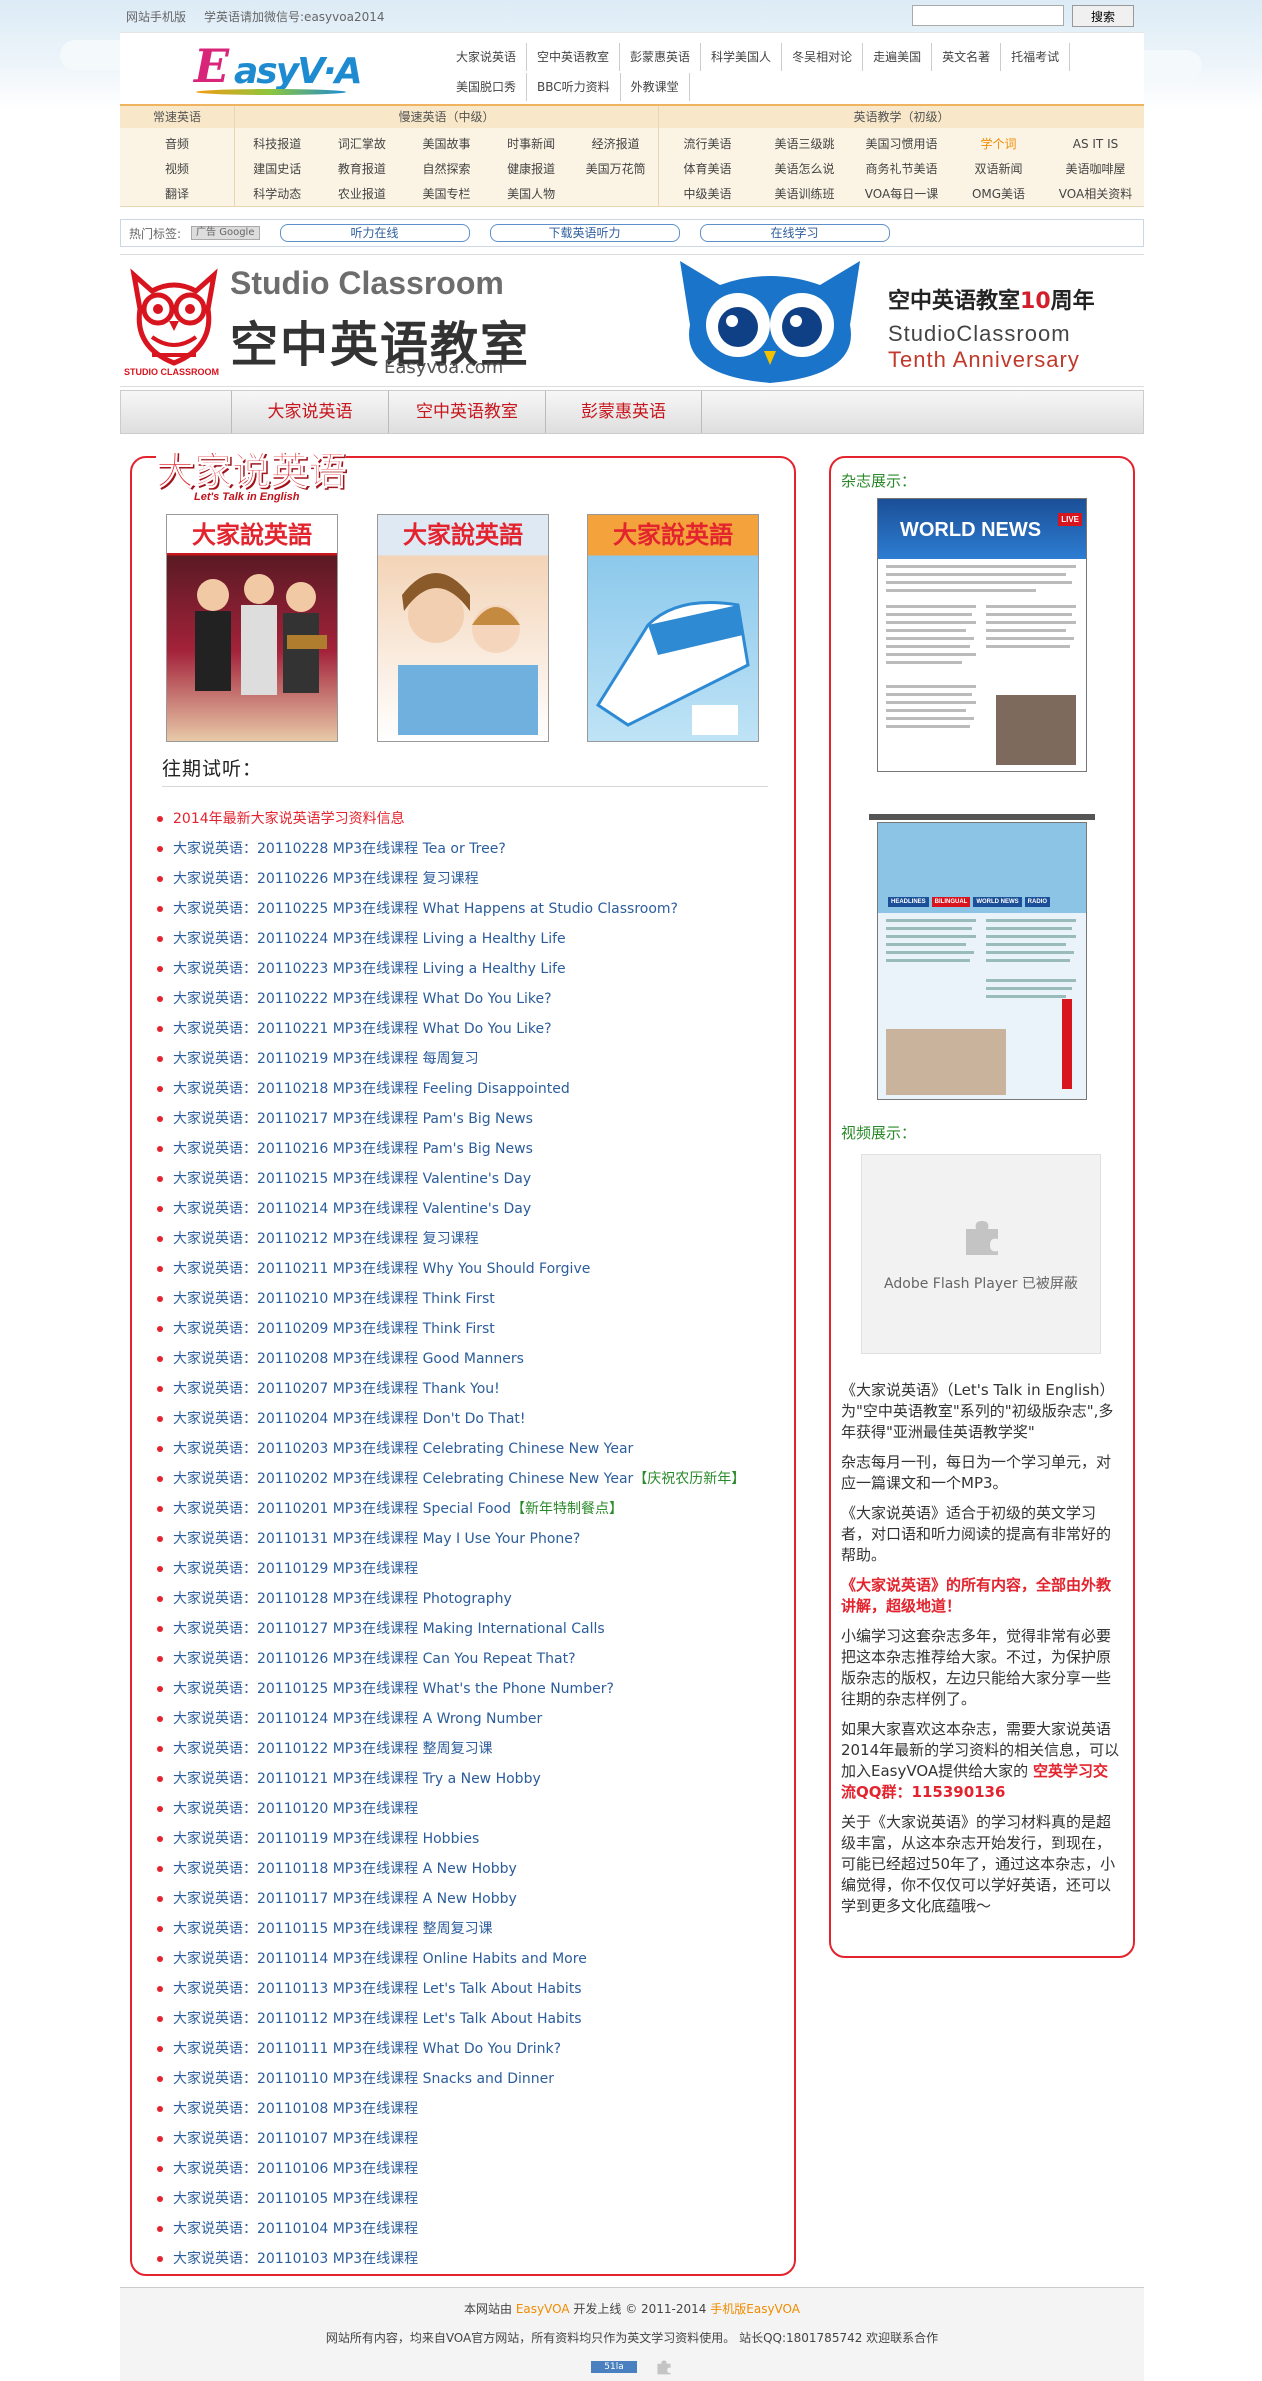 The image size is (1262, 2381). What do you see at coordinates (362, 168) in the screenshot?
I see `category-link: 教育报道` at bounding box center [362, 168].